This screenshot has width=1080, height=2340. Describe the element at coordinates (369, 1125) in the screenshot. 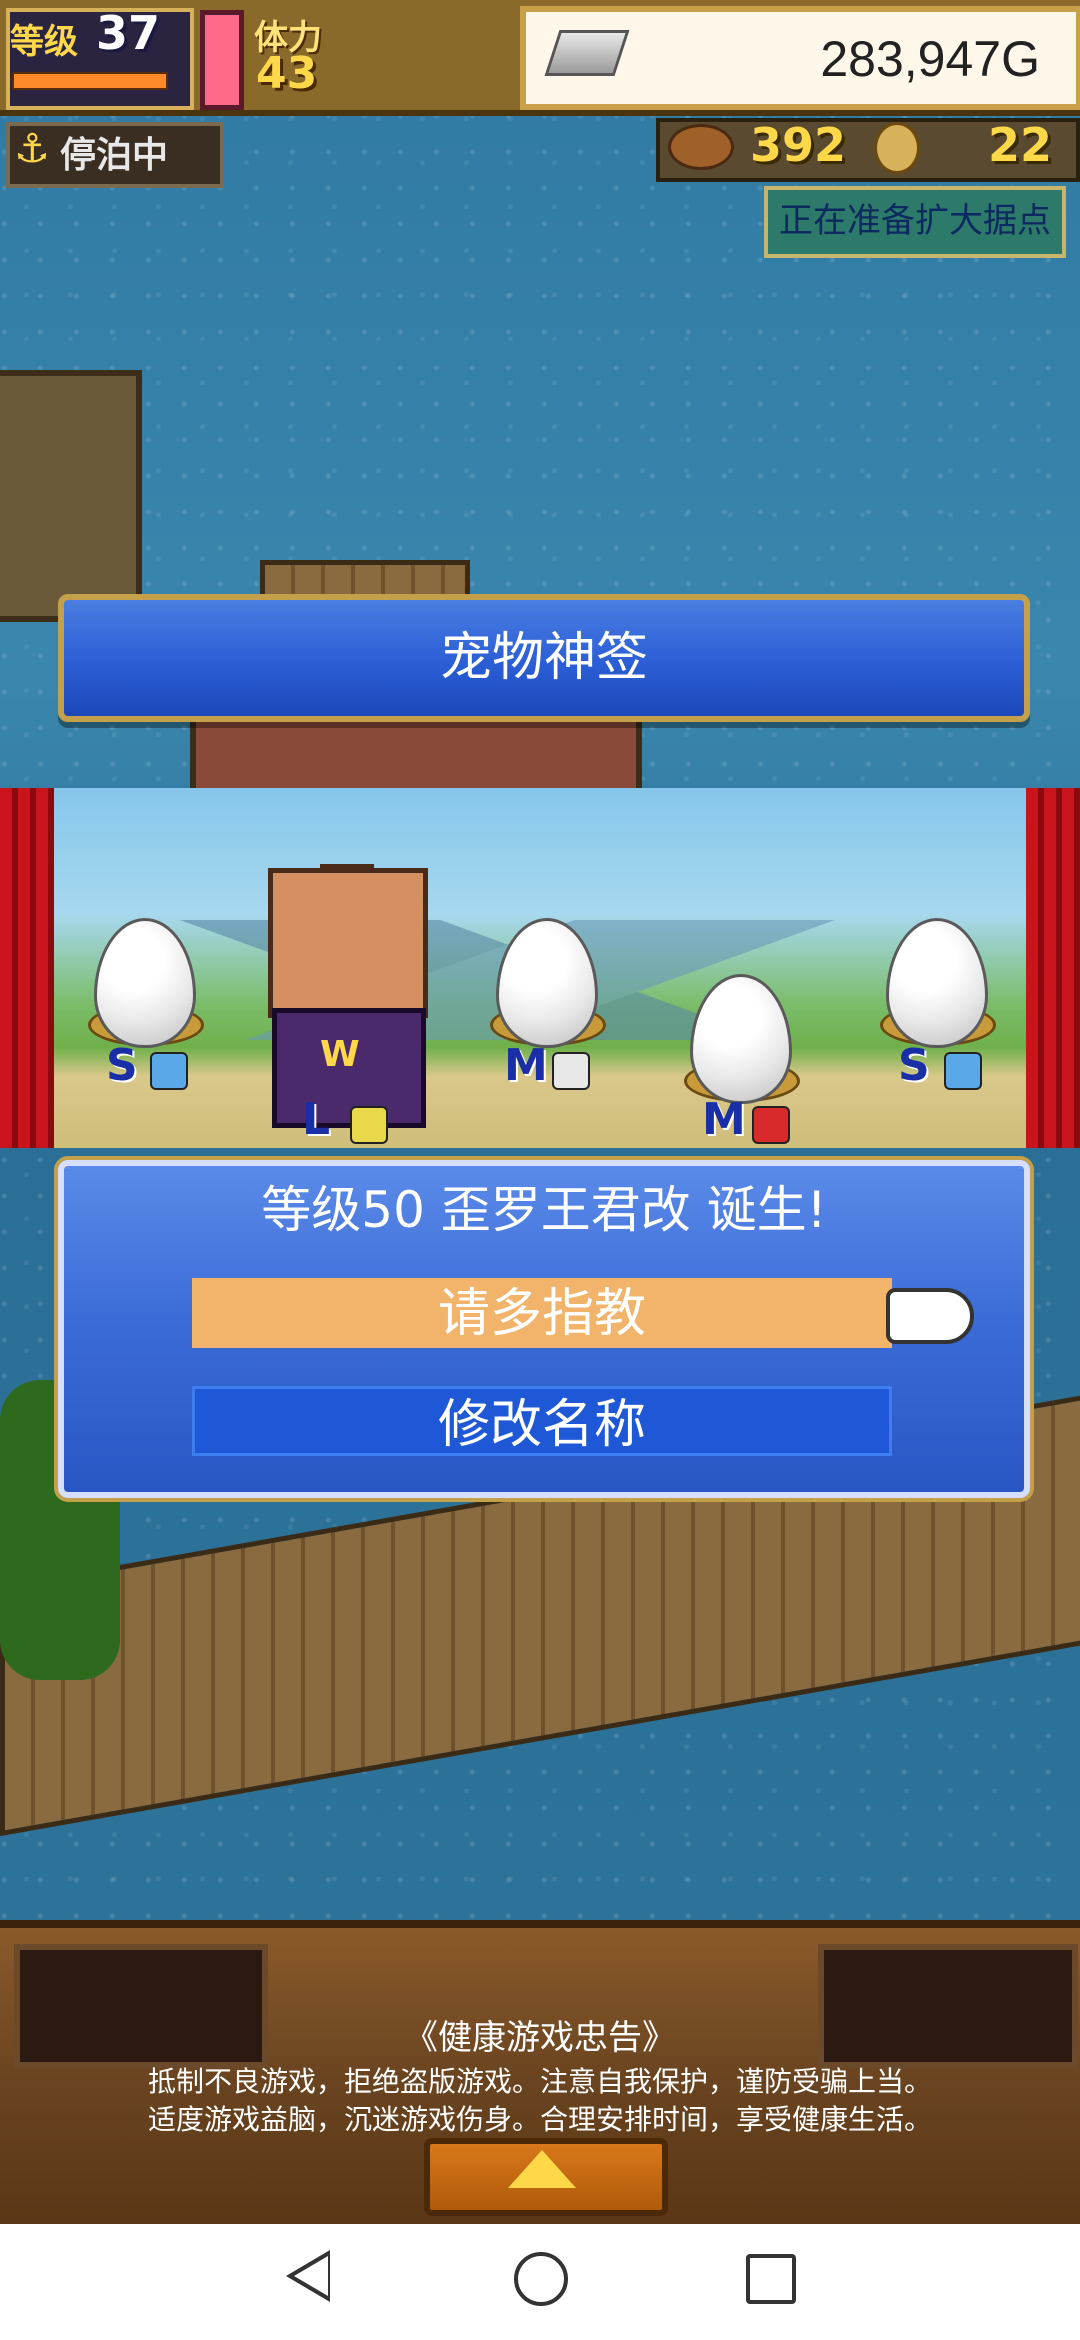

I see `thunder-type-icon` at that location.